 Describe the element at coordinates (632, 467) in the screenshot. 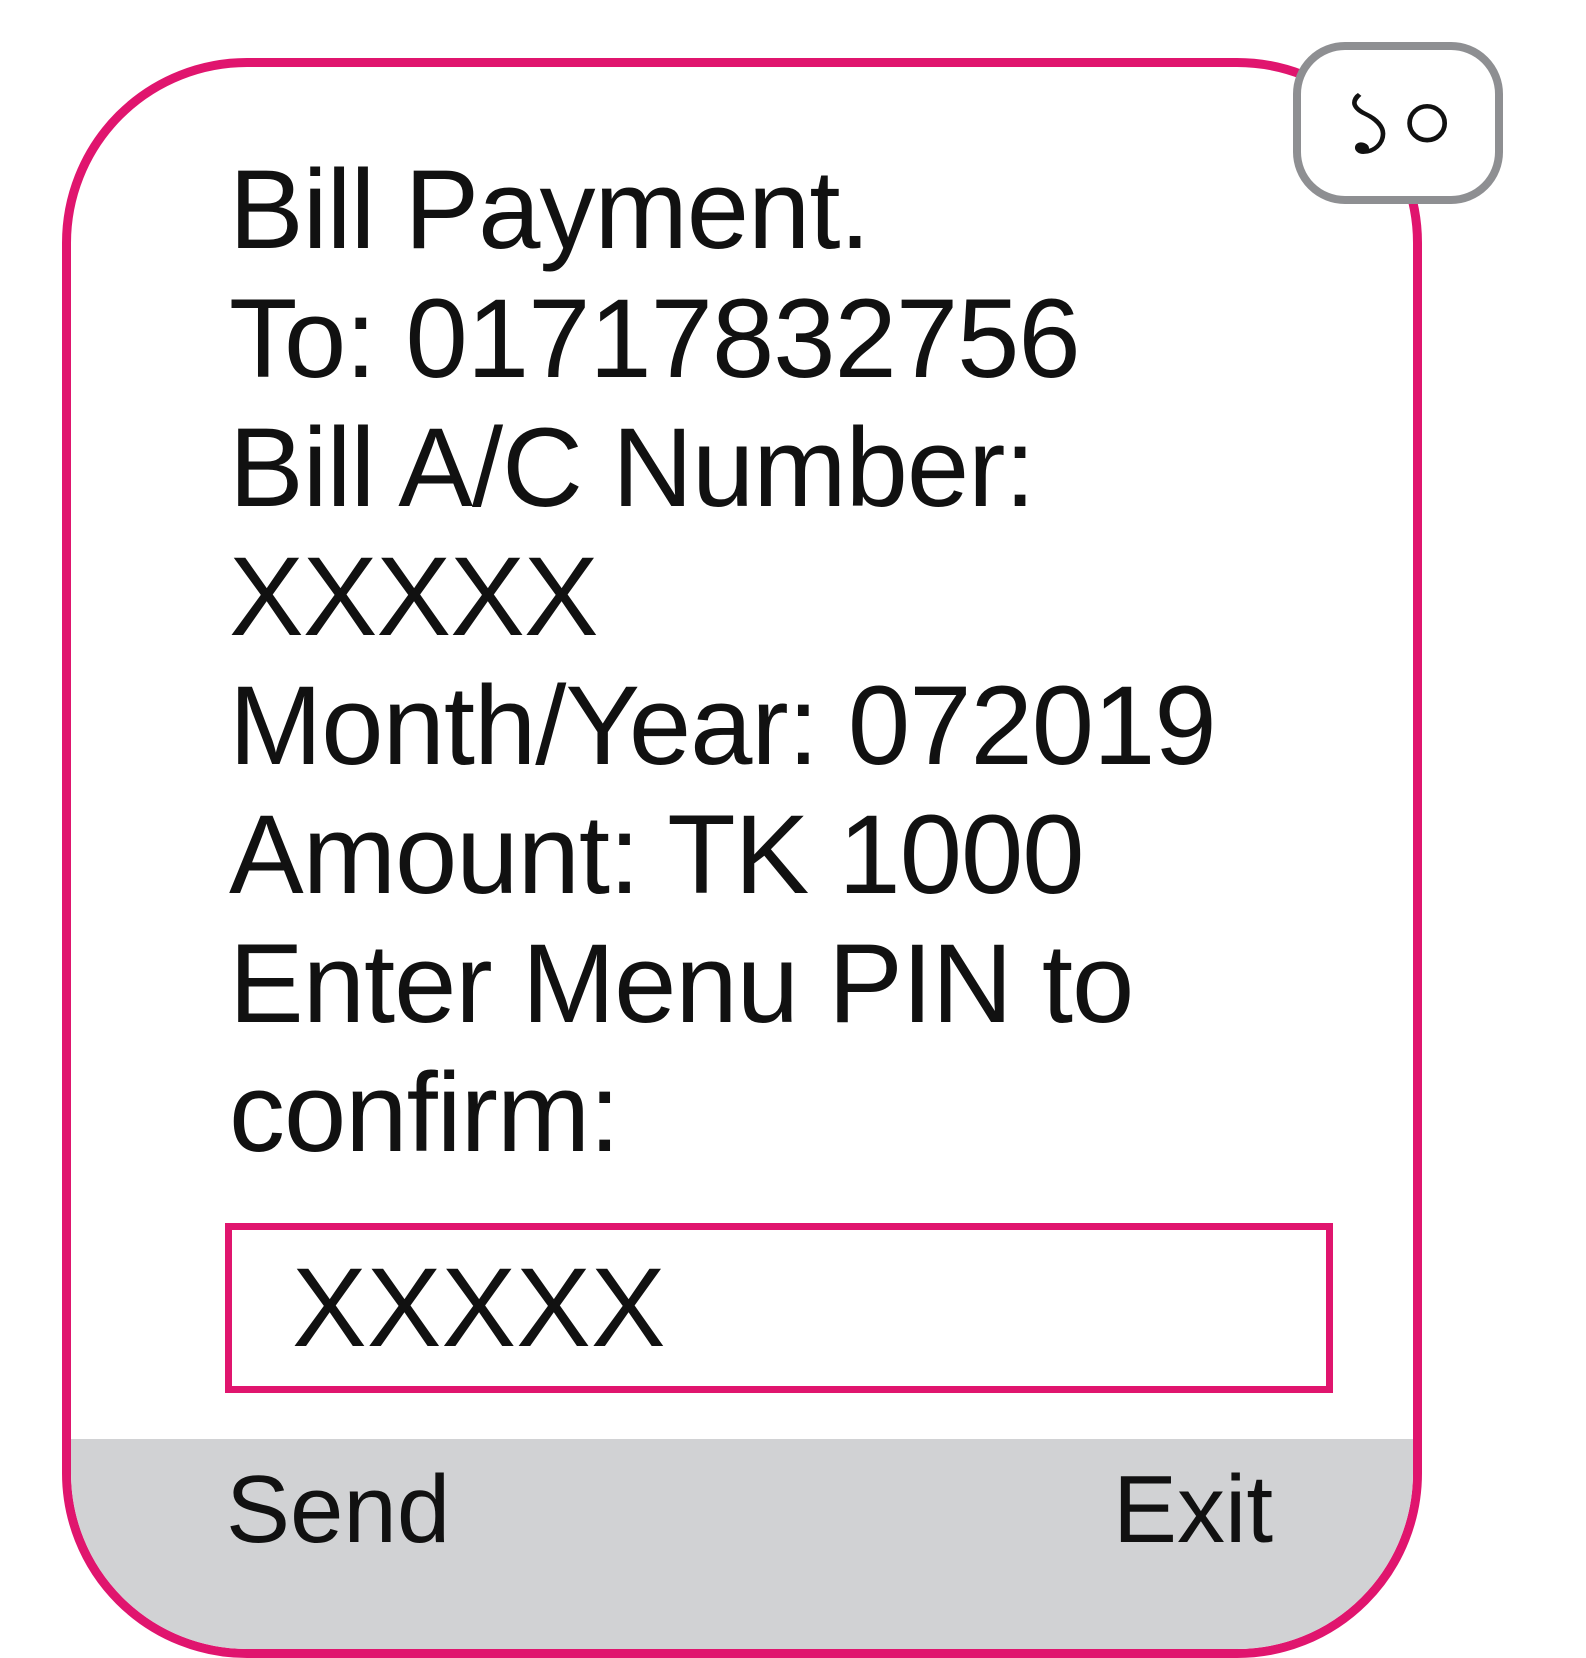

I see `bill-account-label: Bill A/C Number:` at that location.